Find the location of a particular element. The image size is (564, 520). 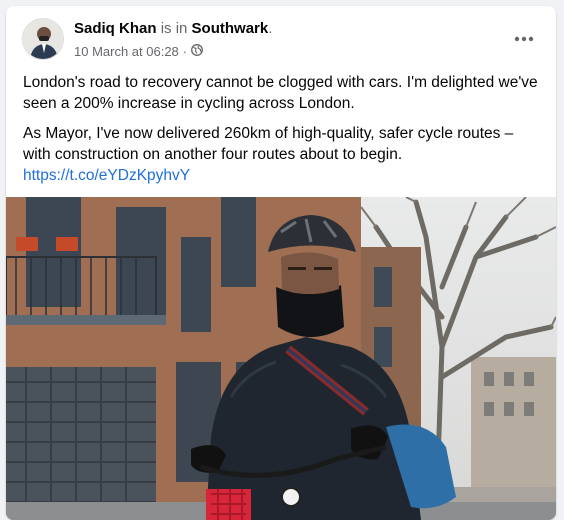

post-meta: 10 March at 06:28 · is located at coordinates (139, 51).